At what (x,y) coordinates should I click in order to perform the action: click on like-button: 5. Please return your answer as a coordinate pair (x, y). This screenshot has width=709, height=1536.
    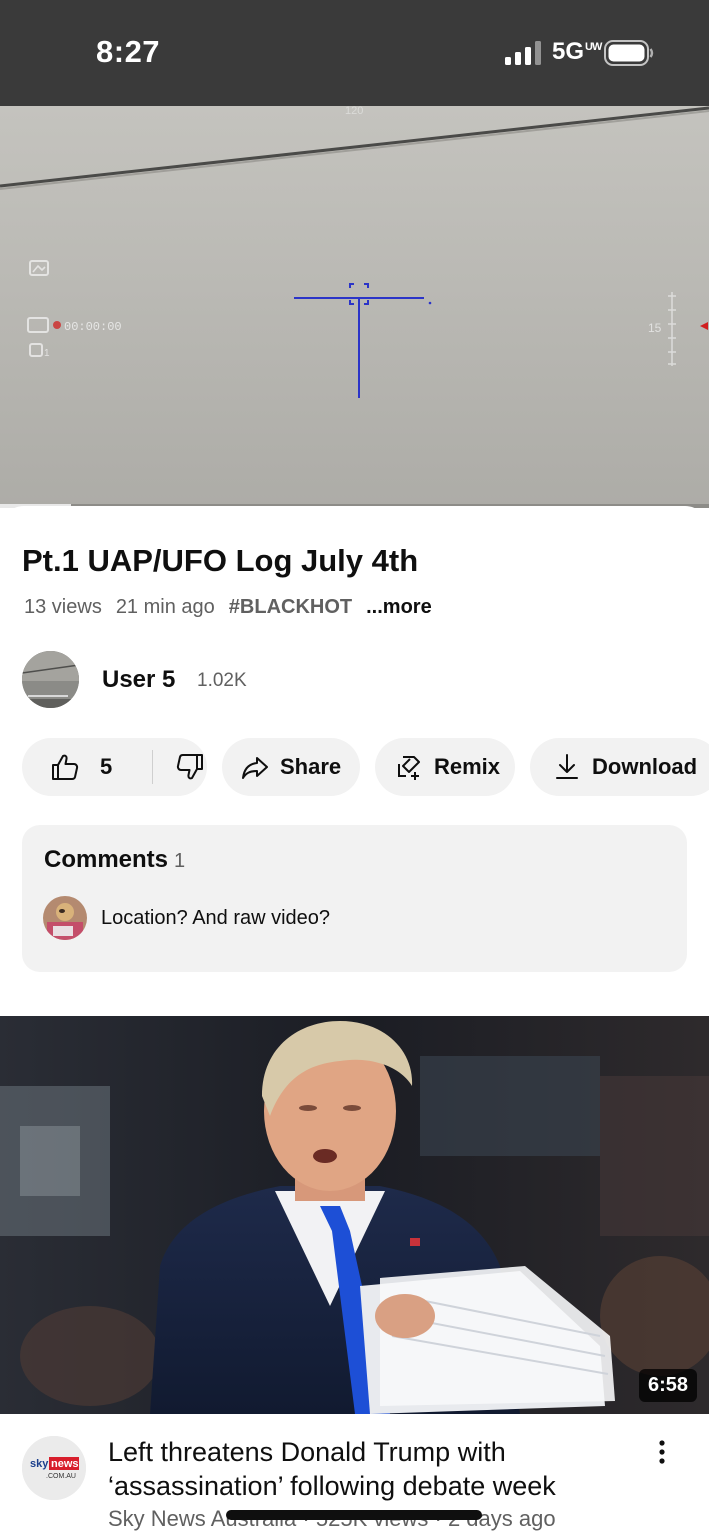
    Looking at the image, I should click on (81, 767).